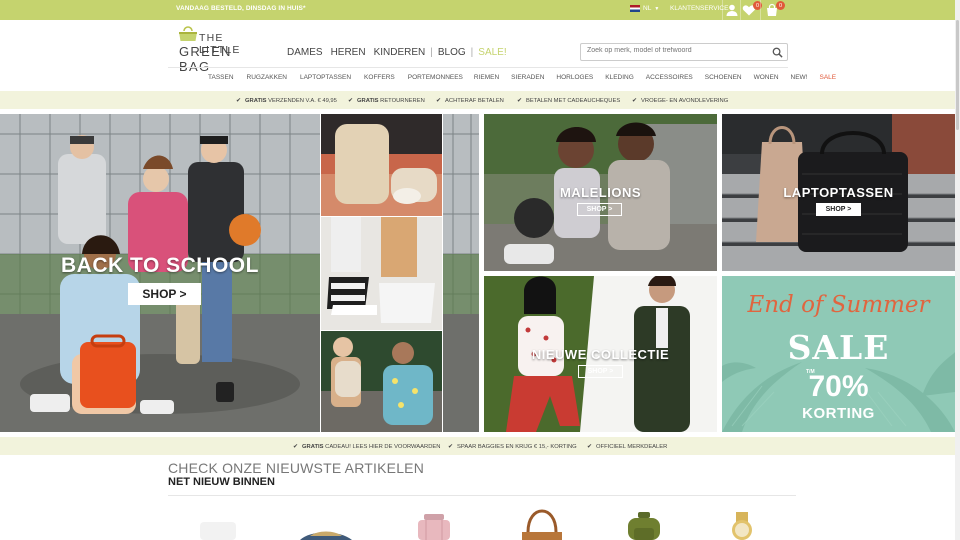  I want to click on subnav-laptoptassen: LAPTOPTASSEN, so click(325, 77).